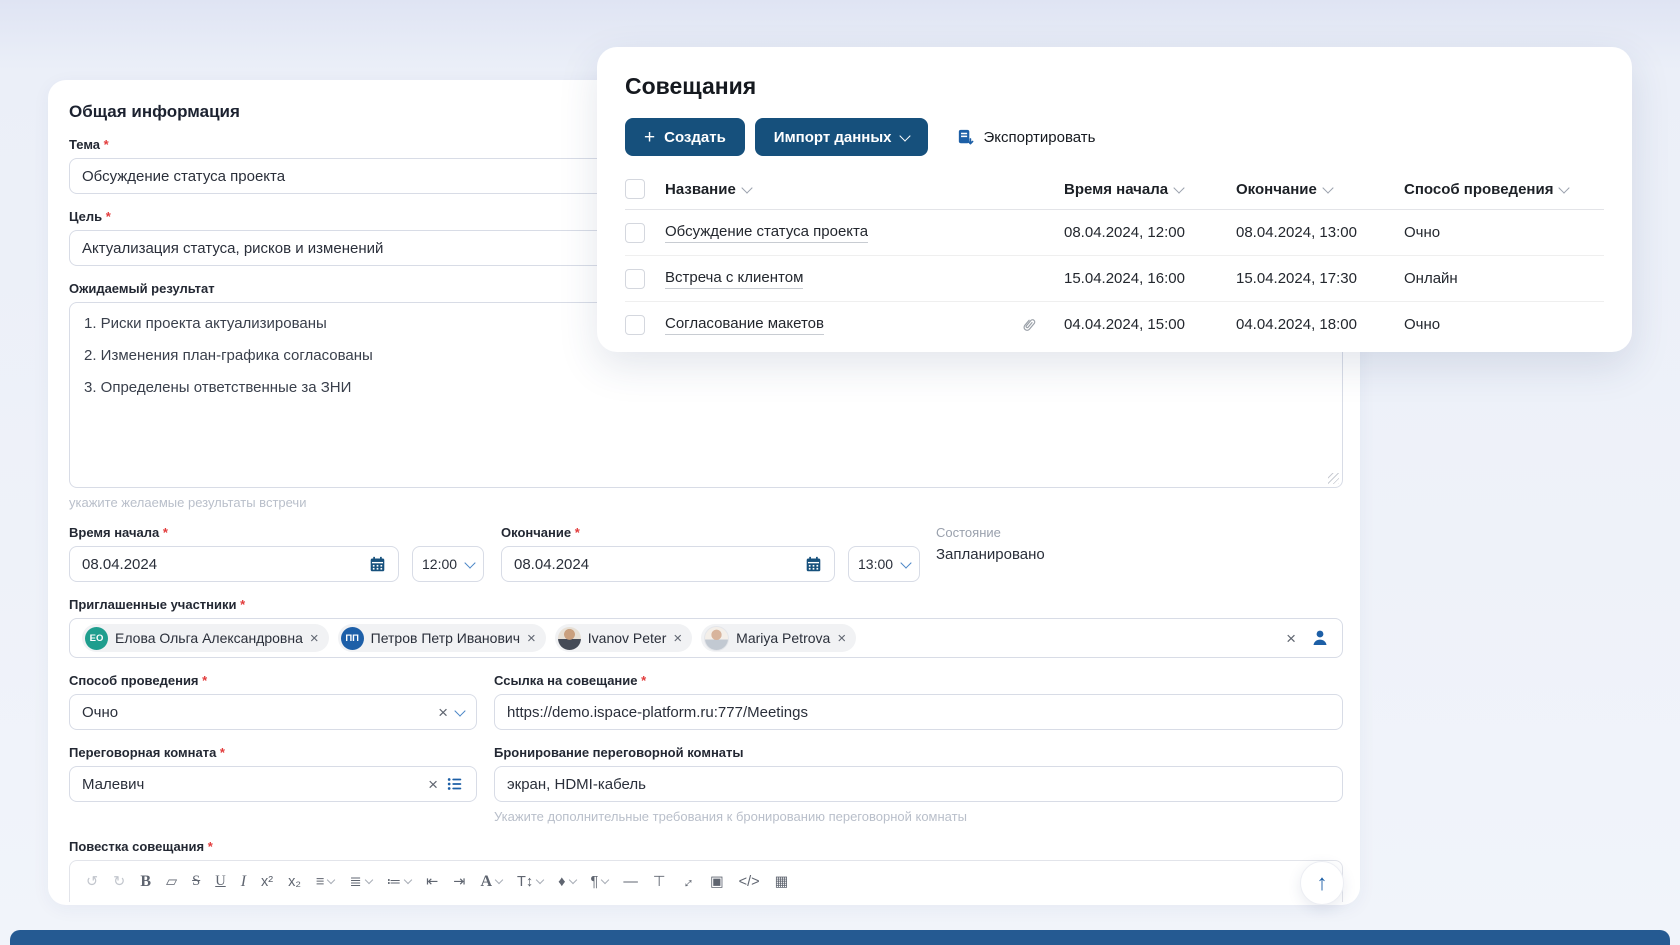  Describe the element at coordinates (273, 784) in the screenshot. I see `room-select: Малевич ×` at that location.